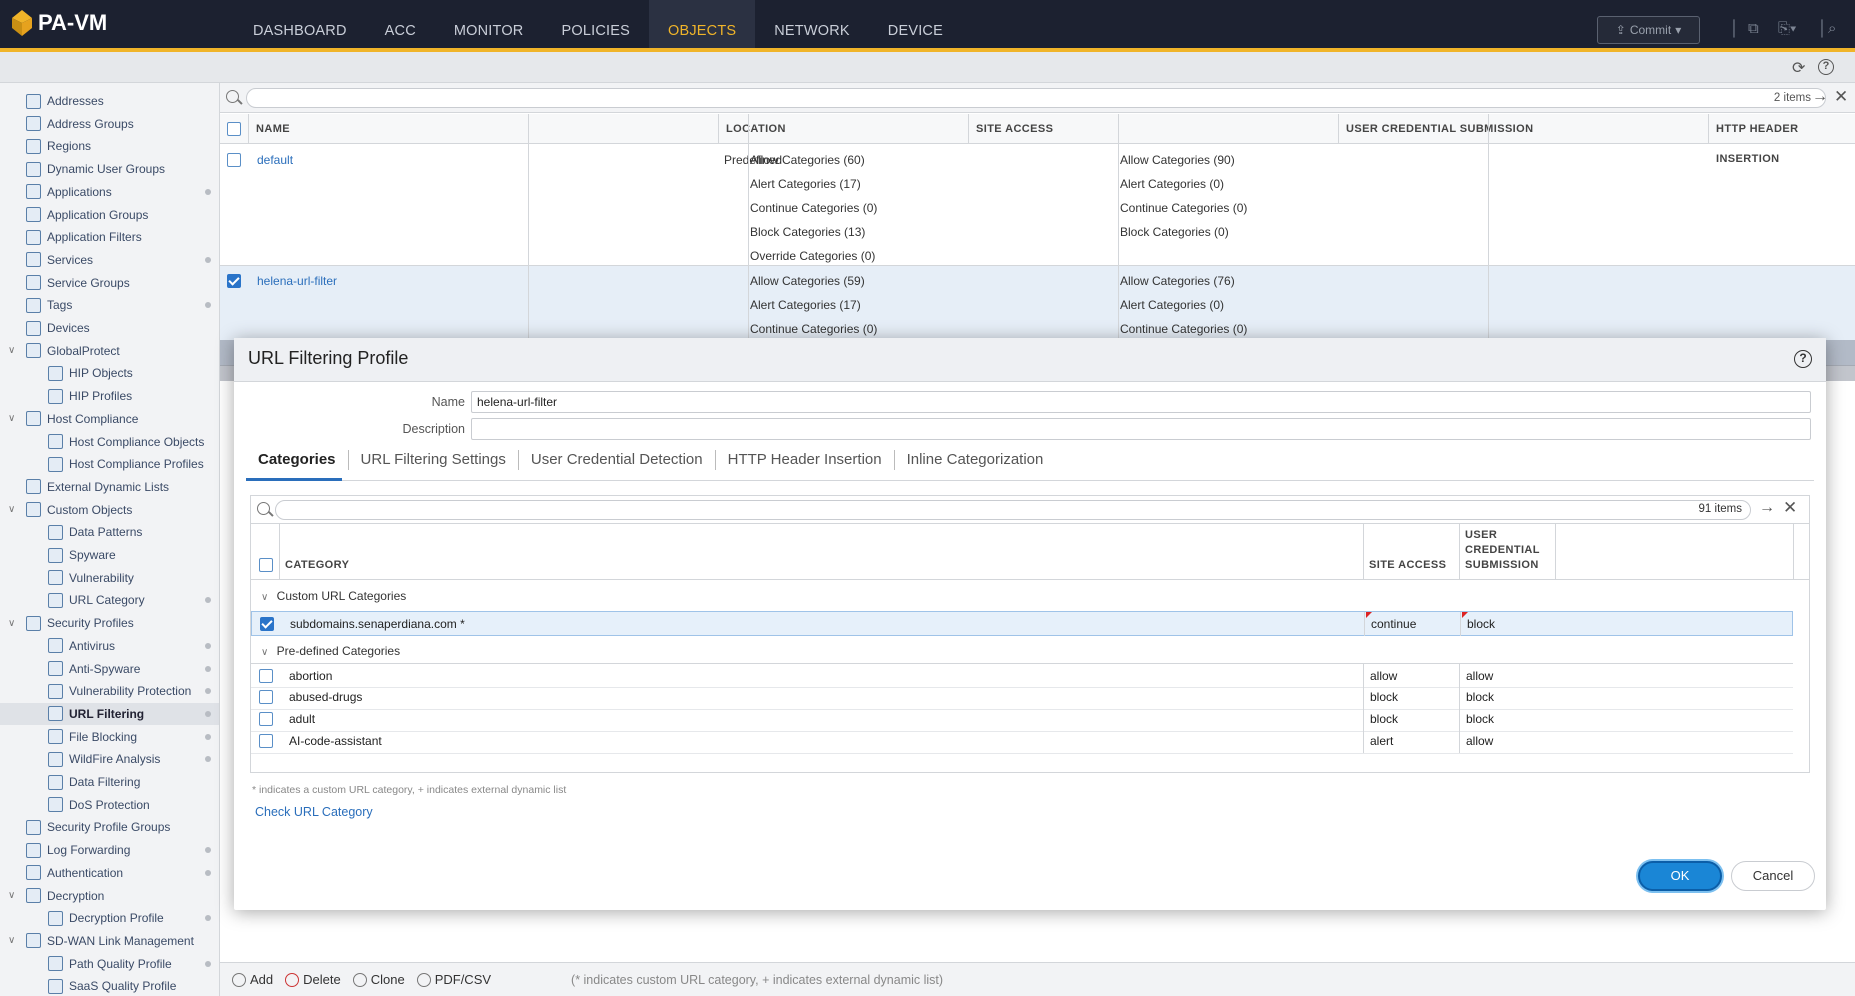 The width and height of the screenshot is (1855, 996). I want to click on delete-button: Delete, so click(313, 979).